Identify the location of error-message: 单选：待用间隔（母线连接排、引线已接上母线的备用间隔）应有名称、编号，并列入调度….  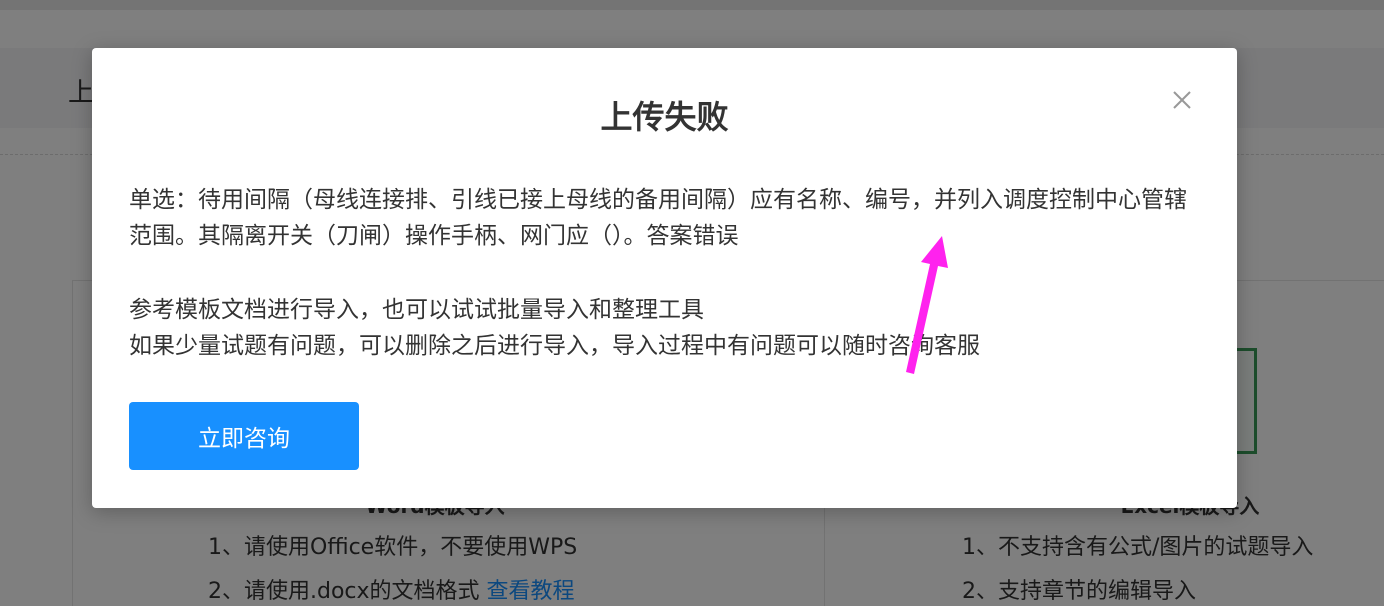
(658, 218).